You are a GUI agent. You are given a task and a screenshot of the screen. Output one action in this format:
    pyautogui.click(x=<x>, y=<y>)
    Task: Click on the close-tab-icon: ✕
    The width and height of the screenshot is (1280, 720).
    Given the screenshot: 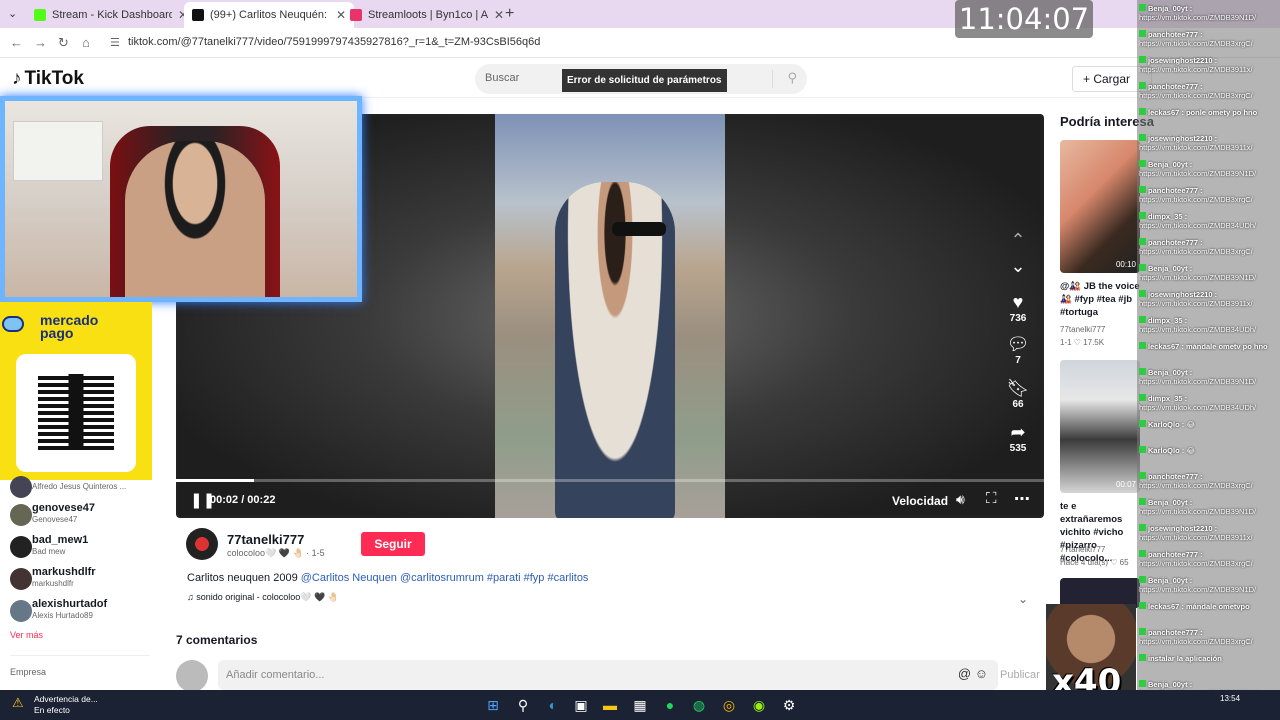 What is the action you would take?
    pyautogui.click(x=499, y=15)
    